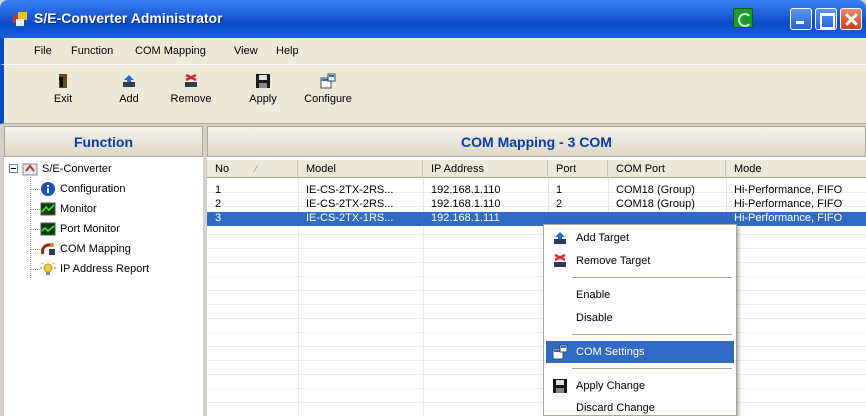  Describe the element at coordinates (433, 94) in the screenshot. I see `toolbar: Exit Add Remove Apply Configure` at that location.